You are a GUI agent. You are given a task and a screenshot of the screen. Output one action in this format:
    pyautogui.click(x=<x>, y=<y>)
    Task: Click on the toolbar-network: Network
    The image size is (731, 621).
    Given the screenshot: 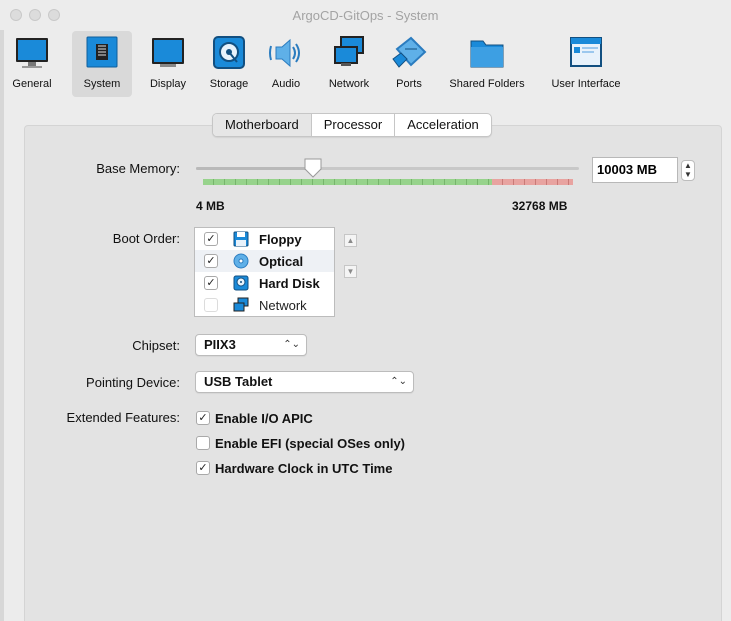 What is the action you would take?
    pyautogui.click(x=349, y=64)
    